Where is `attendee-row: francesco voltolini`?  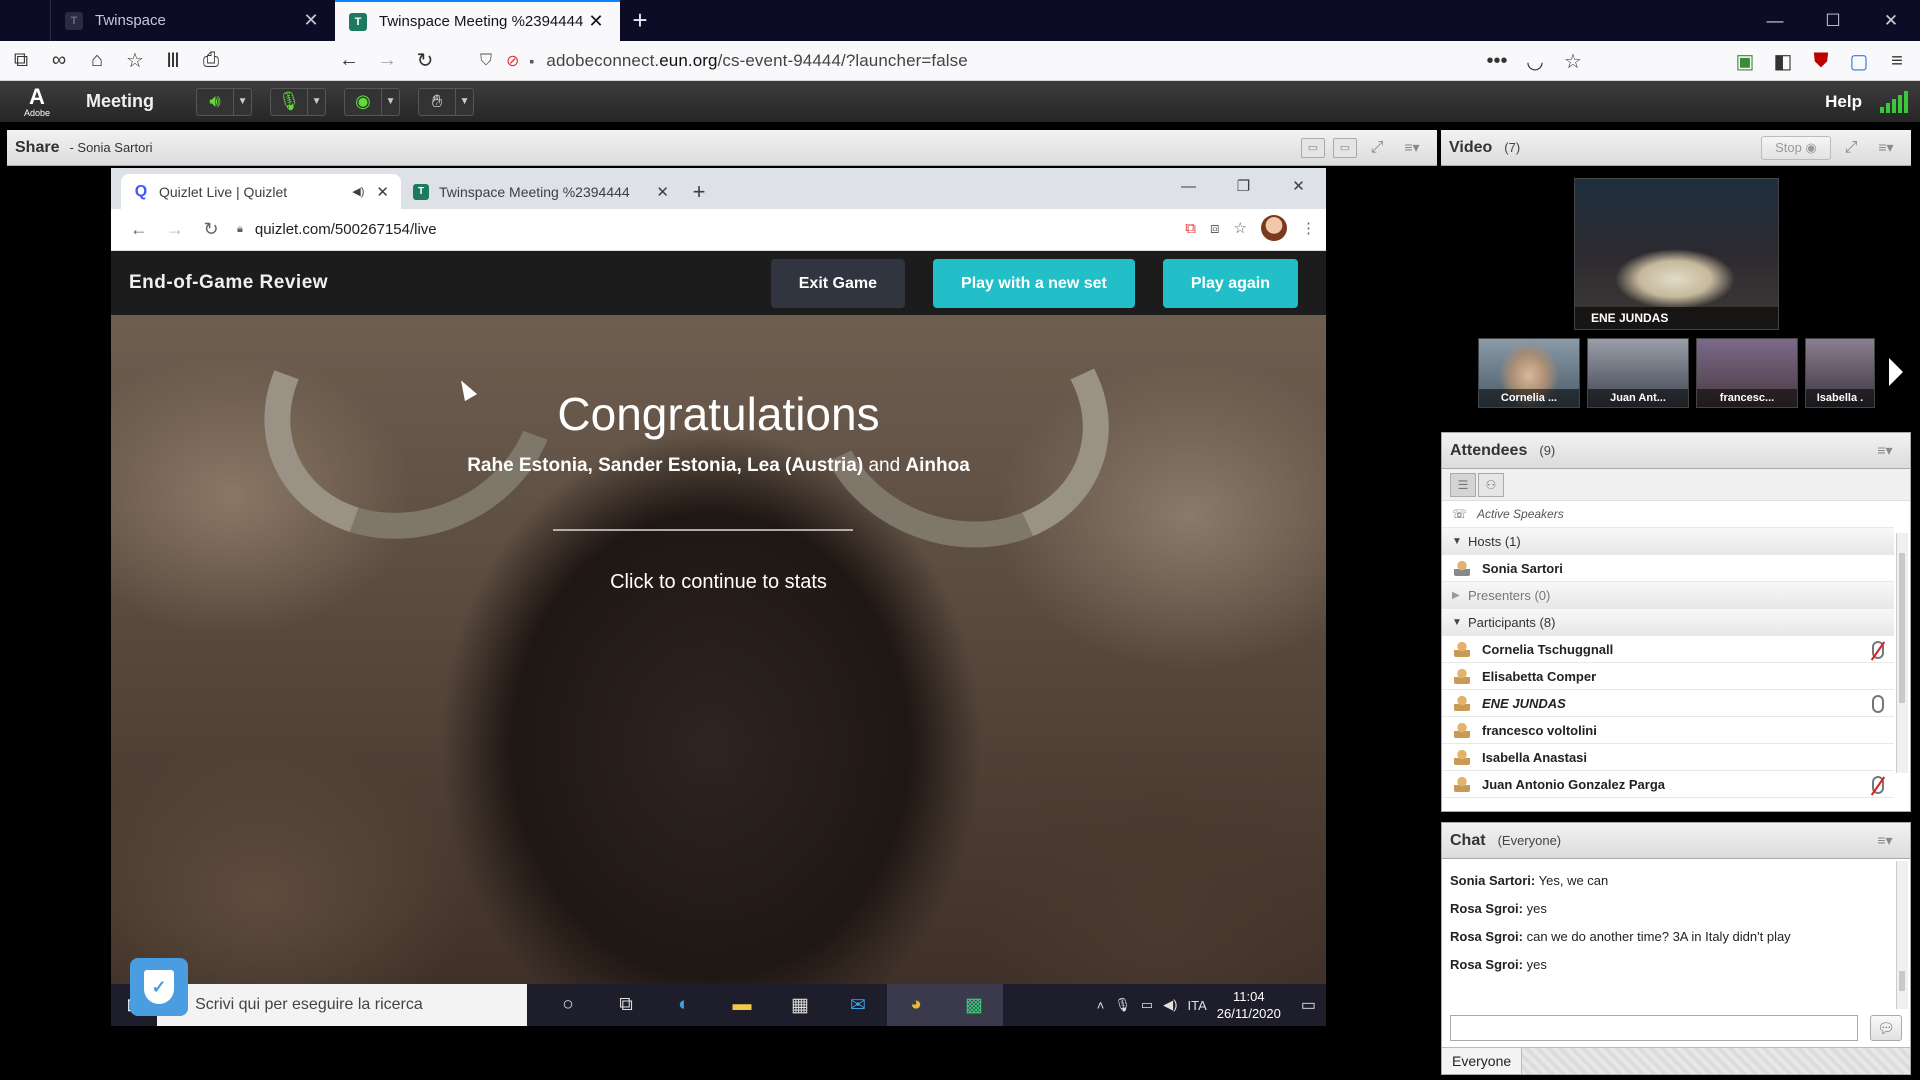
attendee-row: francesco voltolini is located at coordinates (1668, 730).